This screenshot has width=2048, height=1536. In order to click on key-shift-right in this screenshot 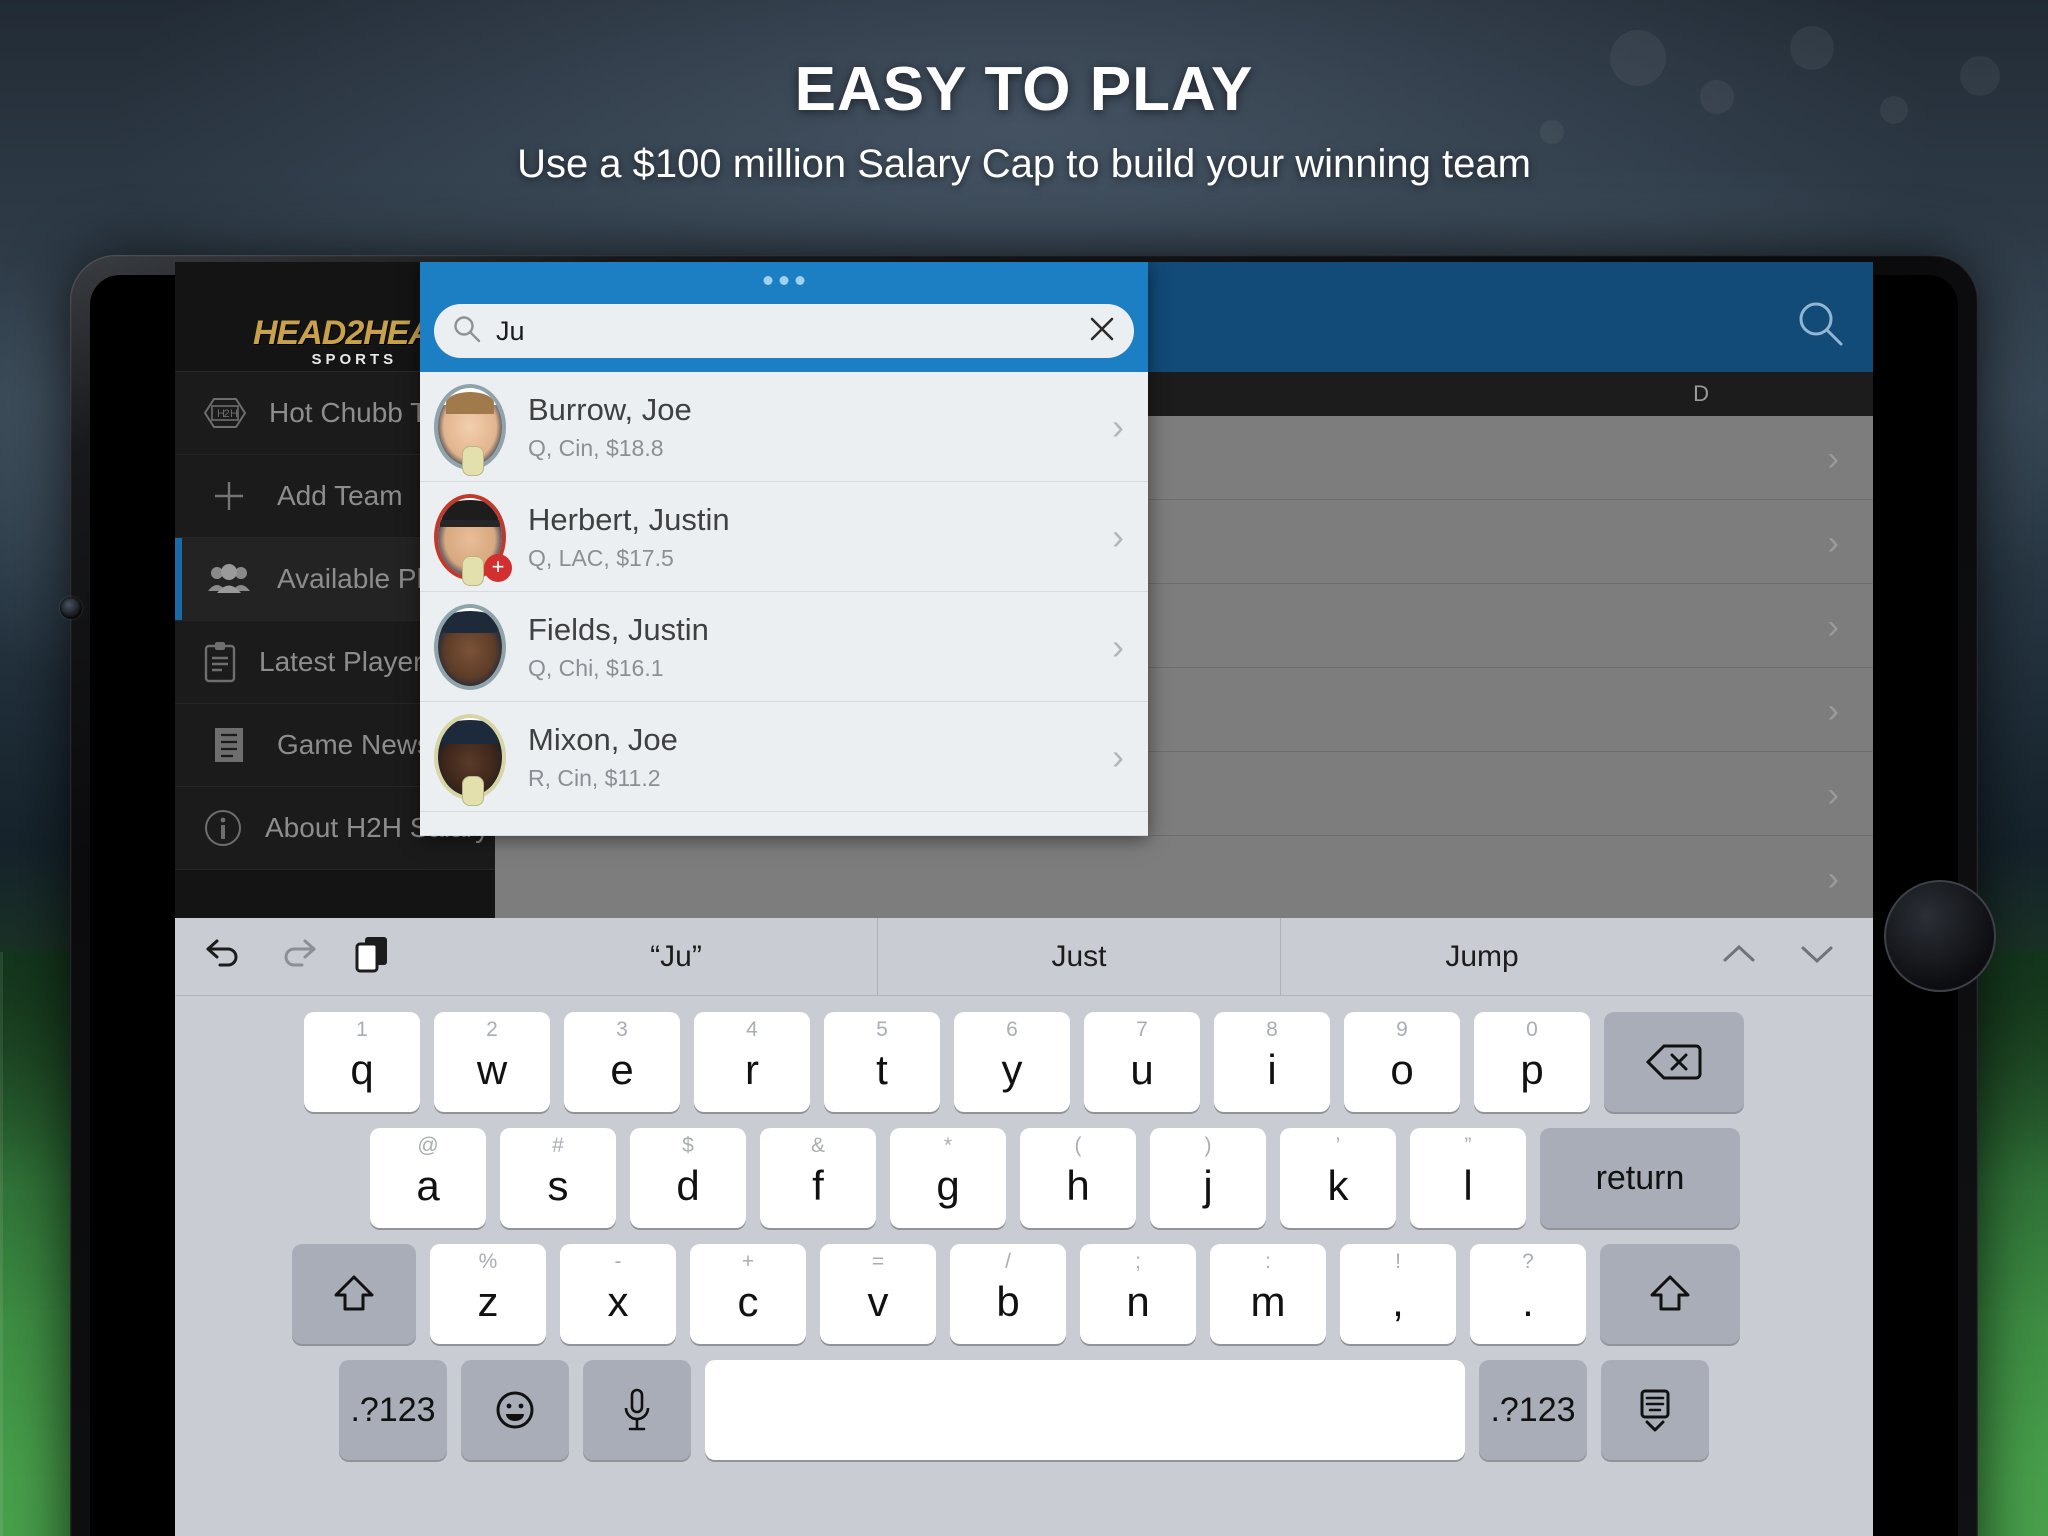, I will do `click(1670, 1294)`.